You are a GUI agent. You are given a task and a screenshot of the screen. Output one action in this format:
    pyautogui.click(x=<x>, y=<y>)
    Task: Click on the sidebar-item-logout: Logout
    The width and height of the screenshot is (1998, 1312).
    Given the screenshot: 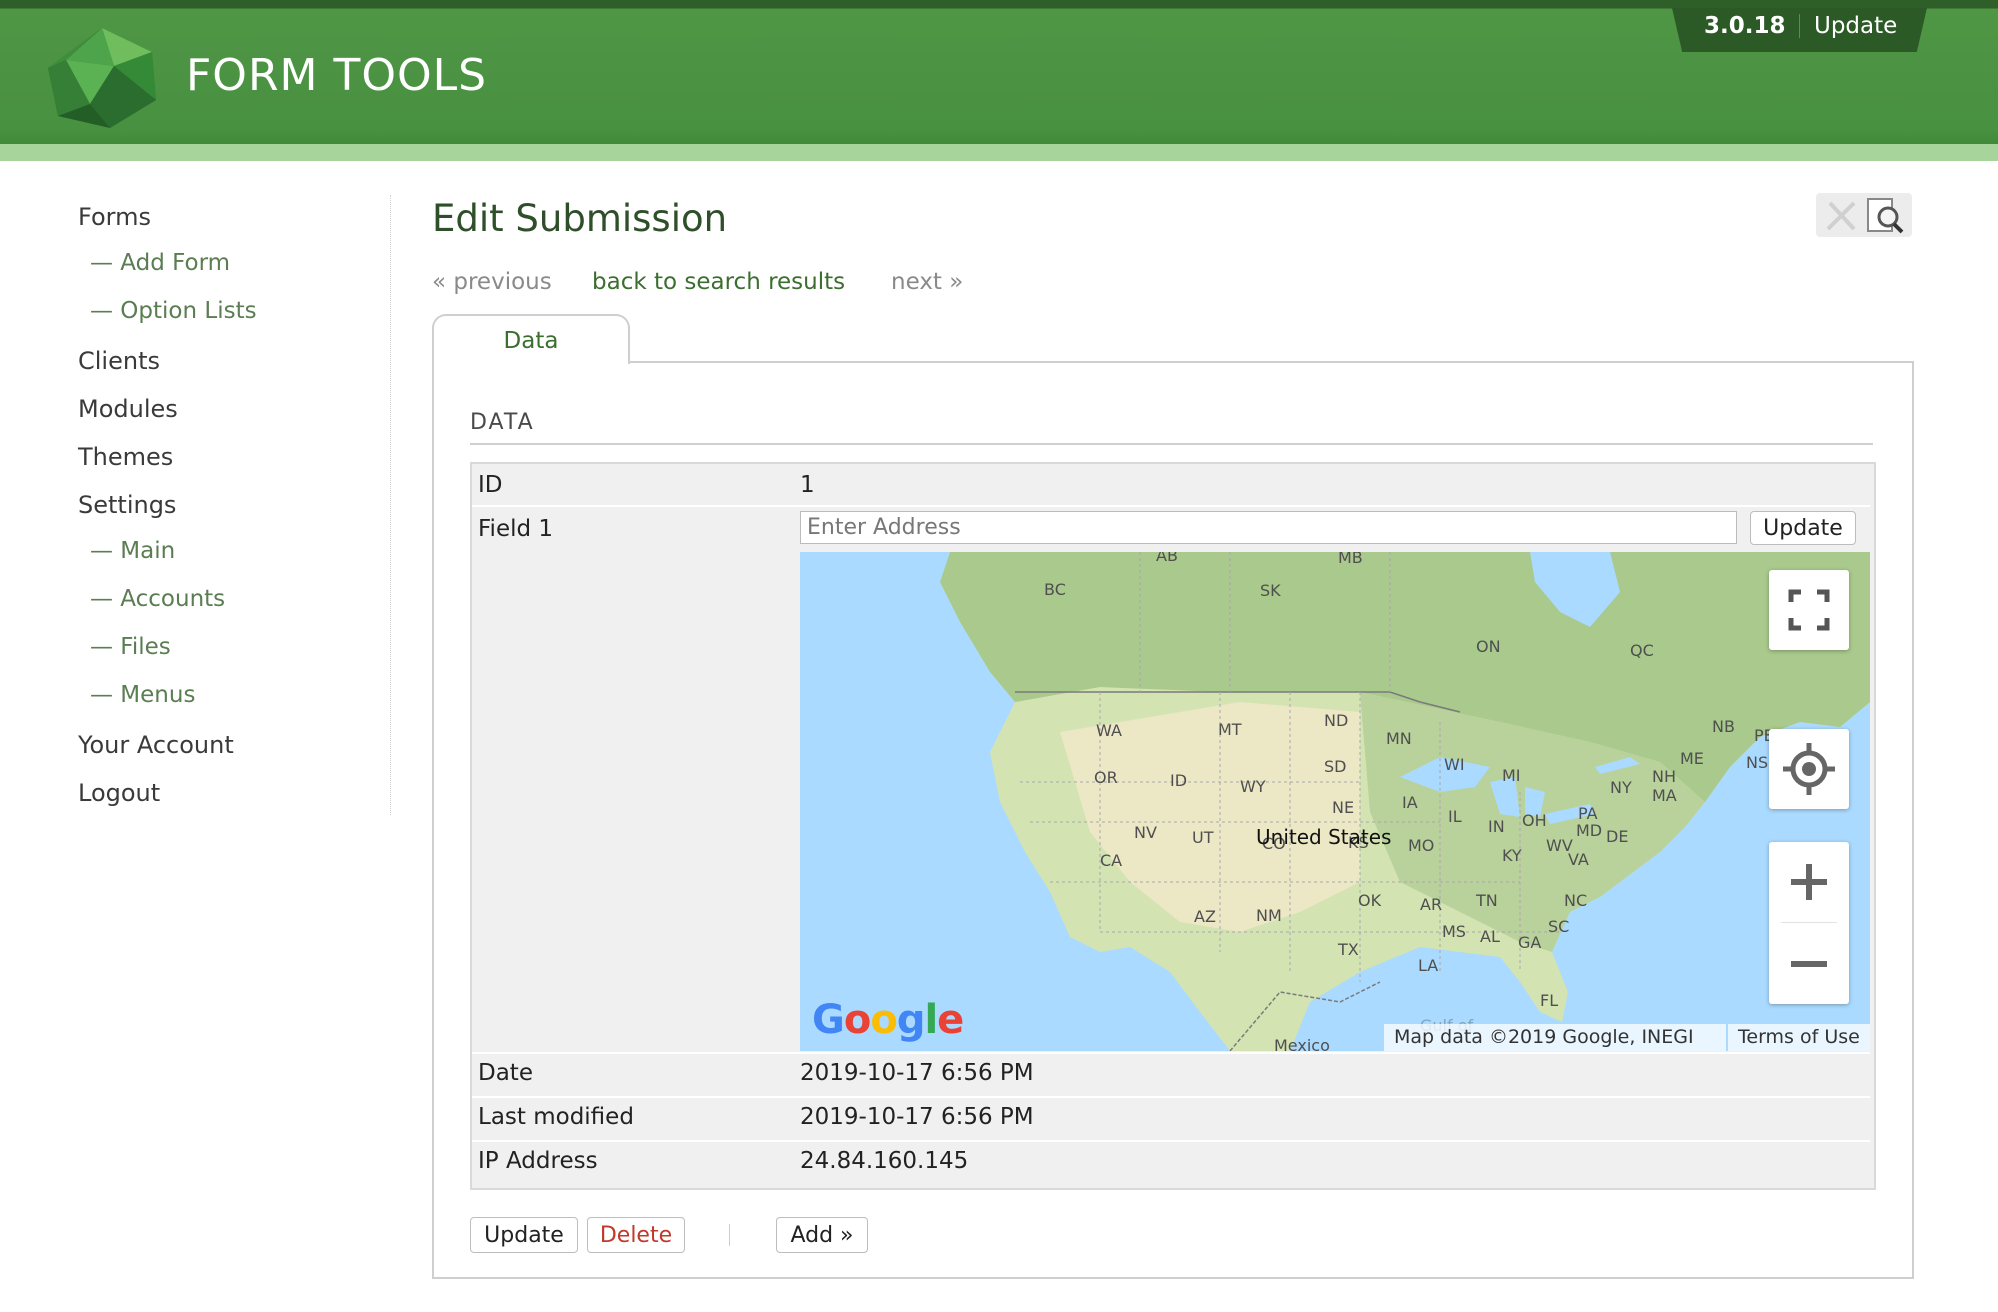 What is the action you would take?
    pyautogui.click(x=119, y=793)
    